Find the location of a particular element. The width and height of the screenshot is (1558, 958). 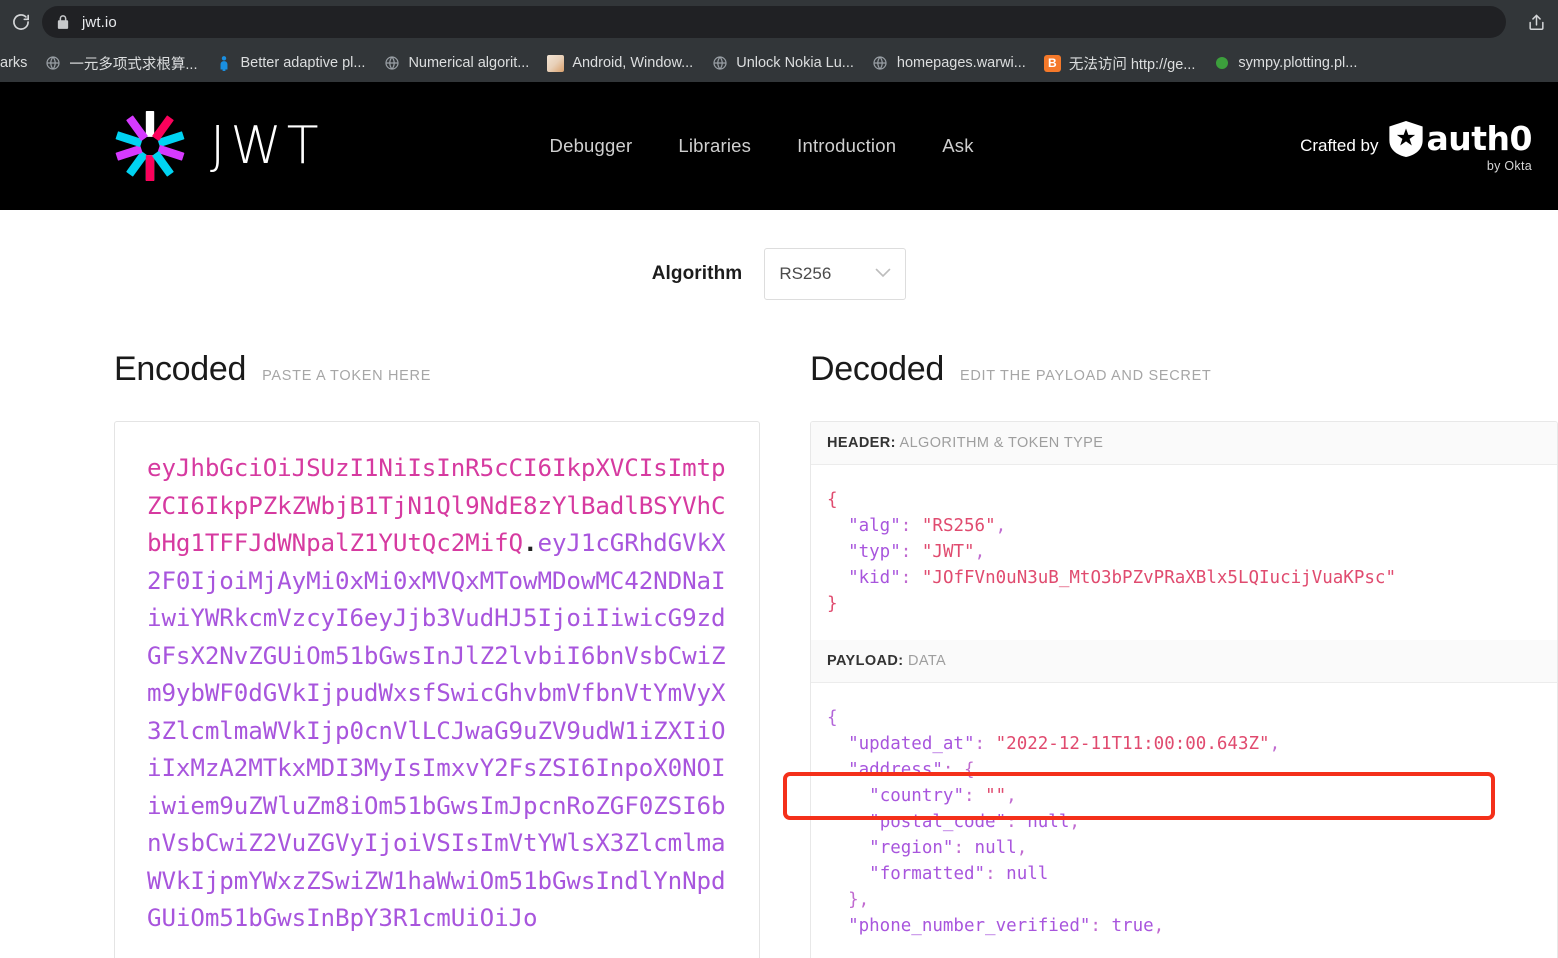

encoded-heading: Encoded PASTE A TOKEN HERE is located at coordinates (437, 369).